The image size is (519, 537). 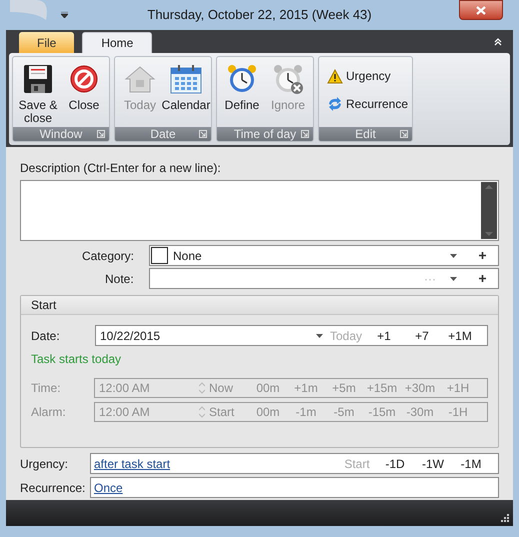 What do you see at coordinates (186, 79) in the screenshot?
I see `calendar-icon` at bounding box center [186, 79].